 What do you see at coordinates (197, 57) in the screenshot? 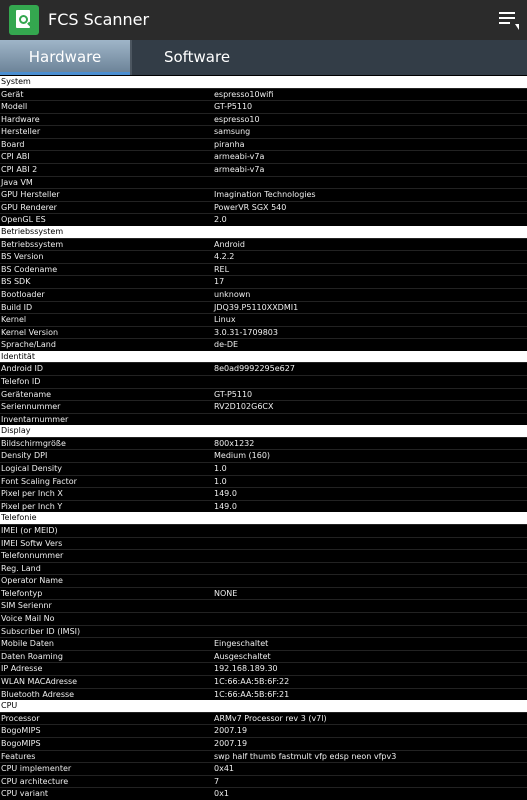
I see `tab-software: Software` at bounding box center [197, 57].